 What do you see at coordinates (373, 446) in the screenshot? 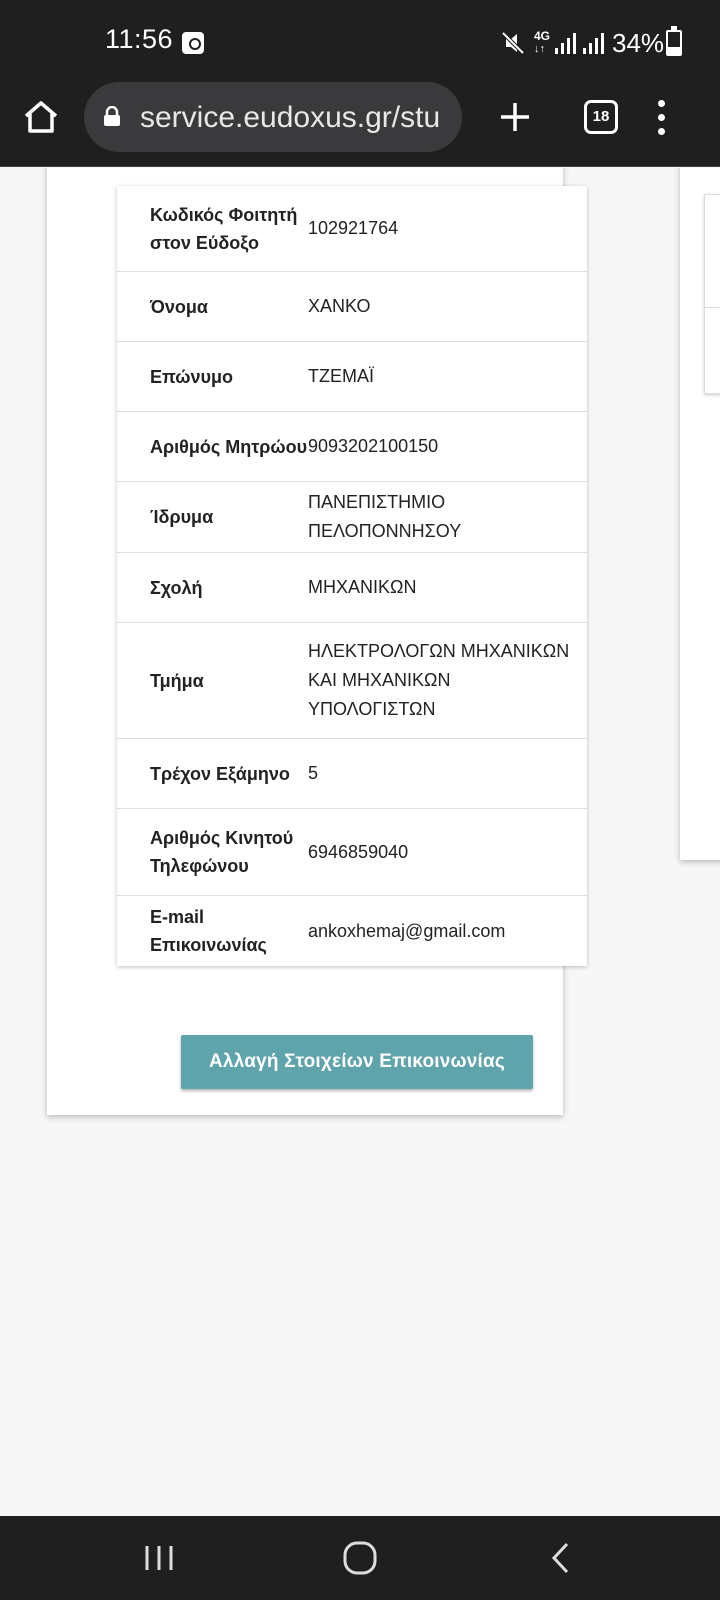
I see `row-value: 9093202100150` at bounding box center [373, 446].